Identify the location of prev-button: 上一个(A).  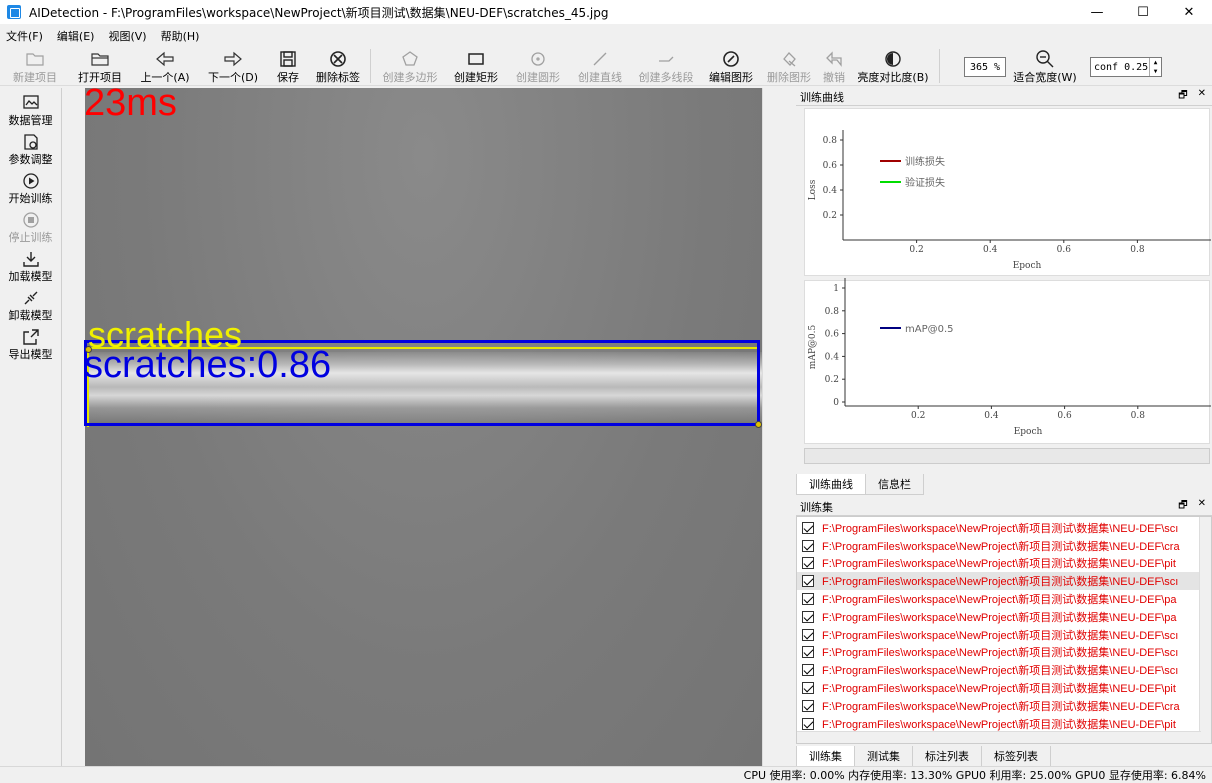
(165, 66).